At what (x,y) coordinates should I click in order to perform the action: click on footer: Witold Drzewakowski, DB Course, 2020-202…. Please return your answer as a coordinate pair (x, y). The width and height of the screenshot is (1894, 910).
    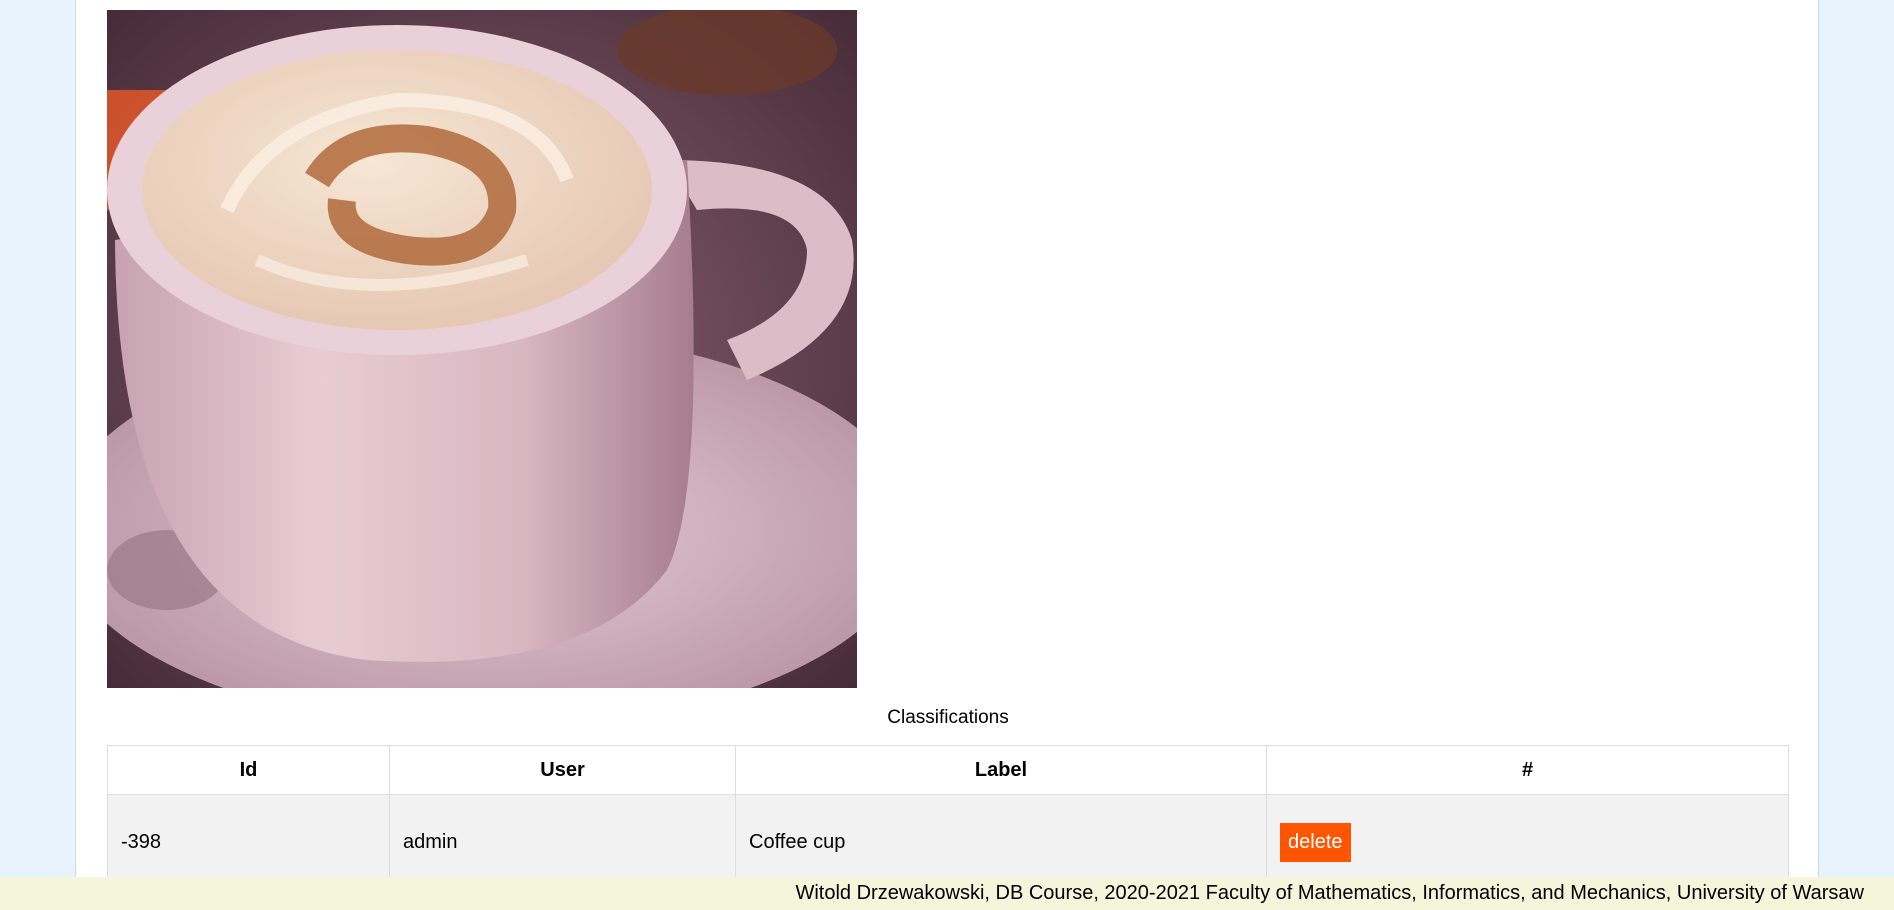
    Looking at the image, I should click on (947, 893).